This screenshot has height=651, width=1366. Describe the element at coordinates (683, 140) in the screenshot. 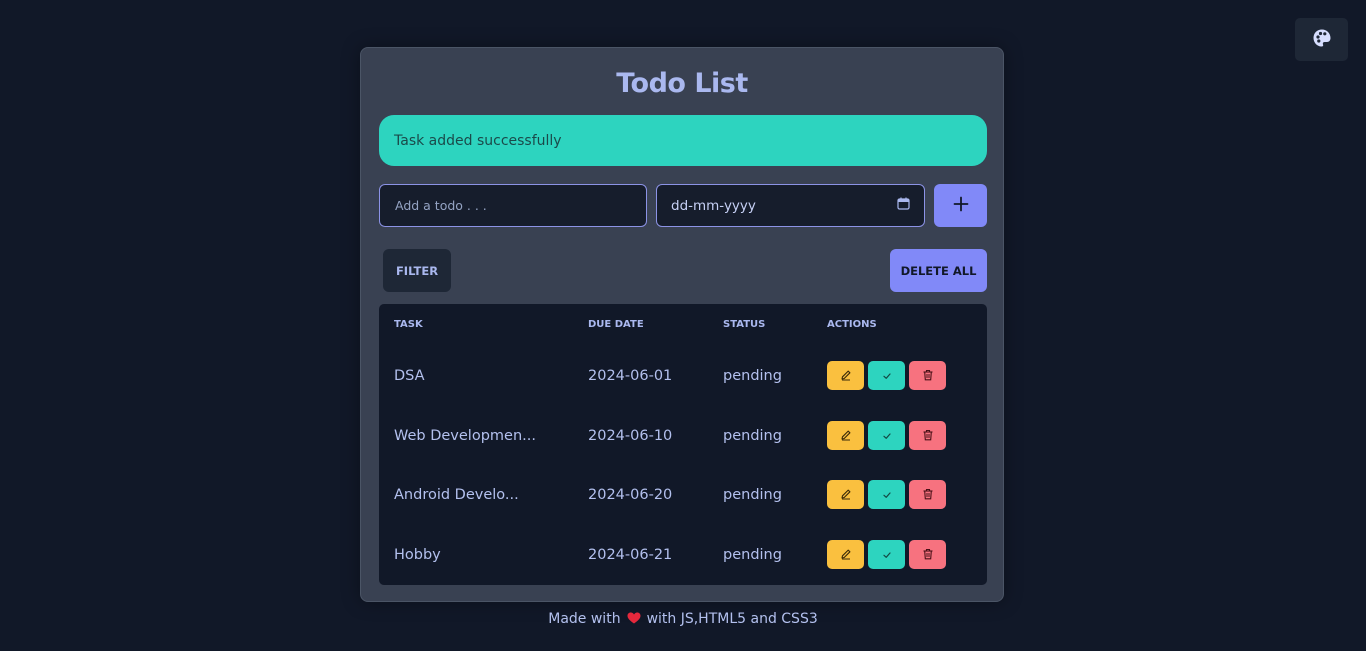

I see `success-alert: Task added successfully` at that location.